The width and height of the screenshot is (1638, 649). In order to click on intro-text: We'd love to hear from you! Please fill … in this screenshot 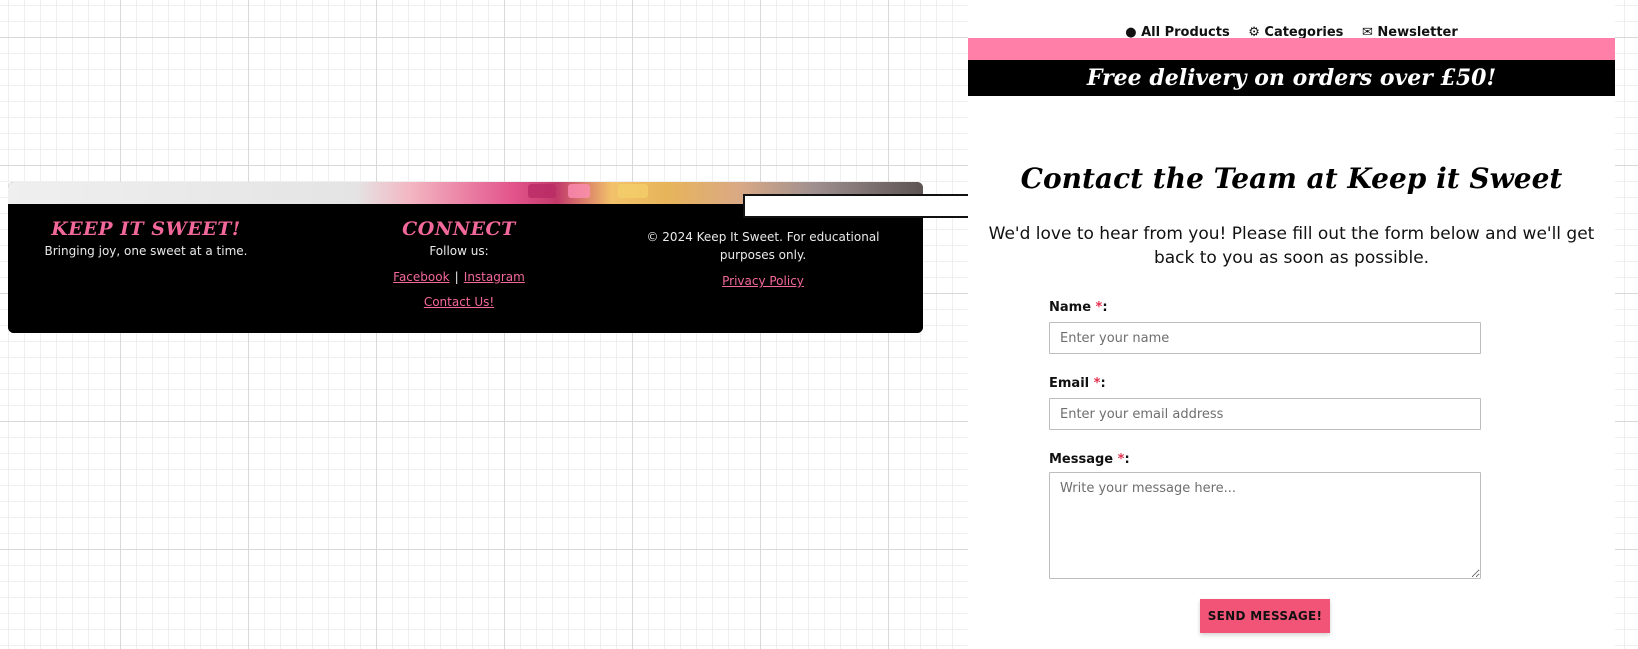, I will do `click(1291, 246)`.